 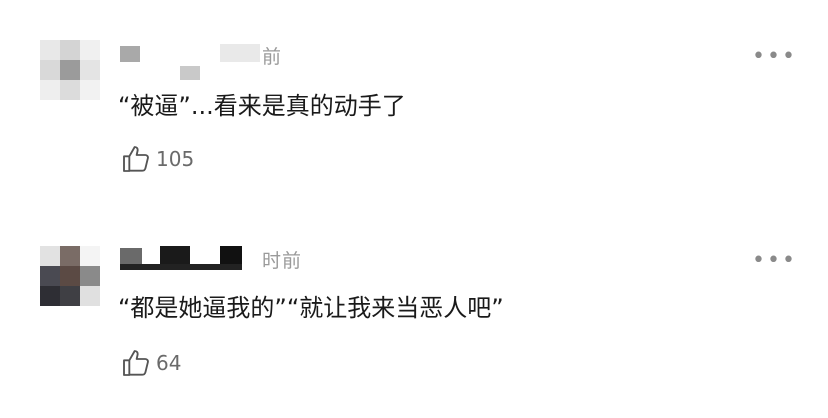 I want to click on comment-time: 时前, so click(x=282, y=261).